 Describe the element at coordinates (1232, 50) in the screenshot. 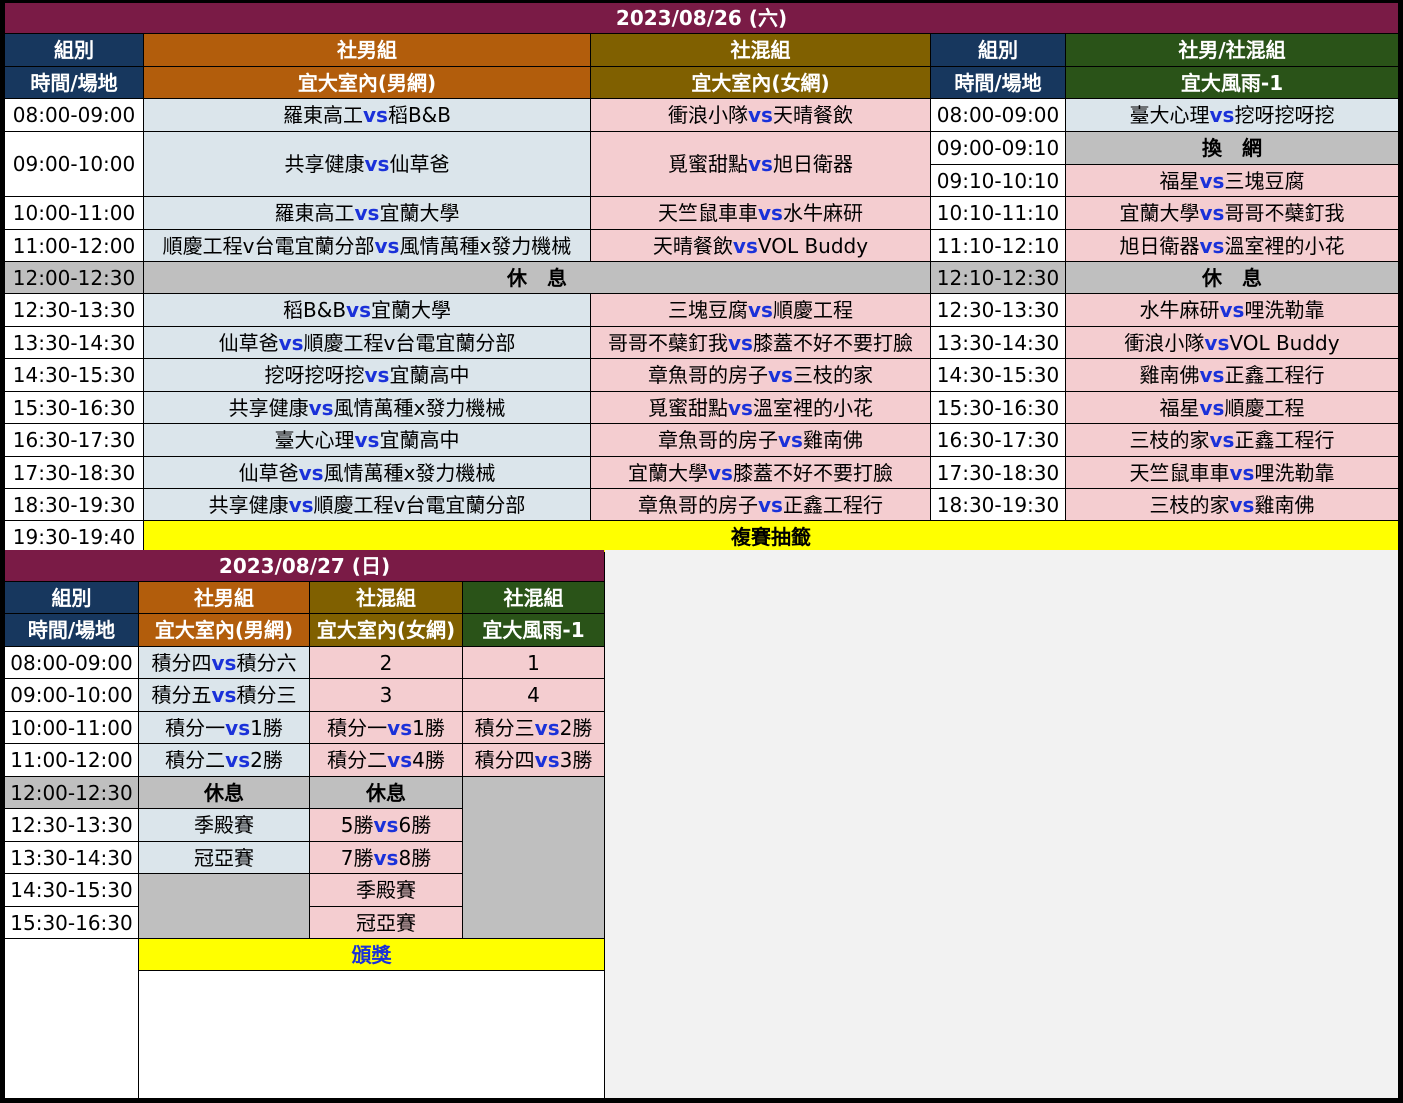

I see `label: 社男/社混組` at that location.